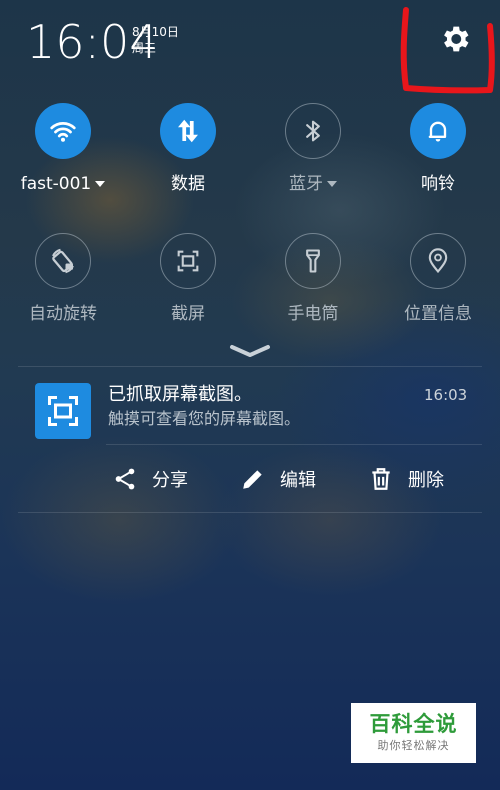  I want to click on screenshot-button, so click(188, 261).